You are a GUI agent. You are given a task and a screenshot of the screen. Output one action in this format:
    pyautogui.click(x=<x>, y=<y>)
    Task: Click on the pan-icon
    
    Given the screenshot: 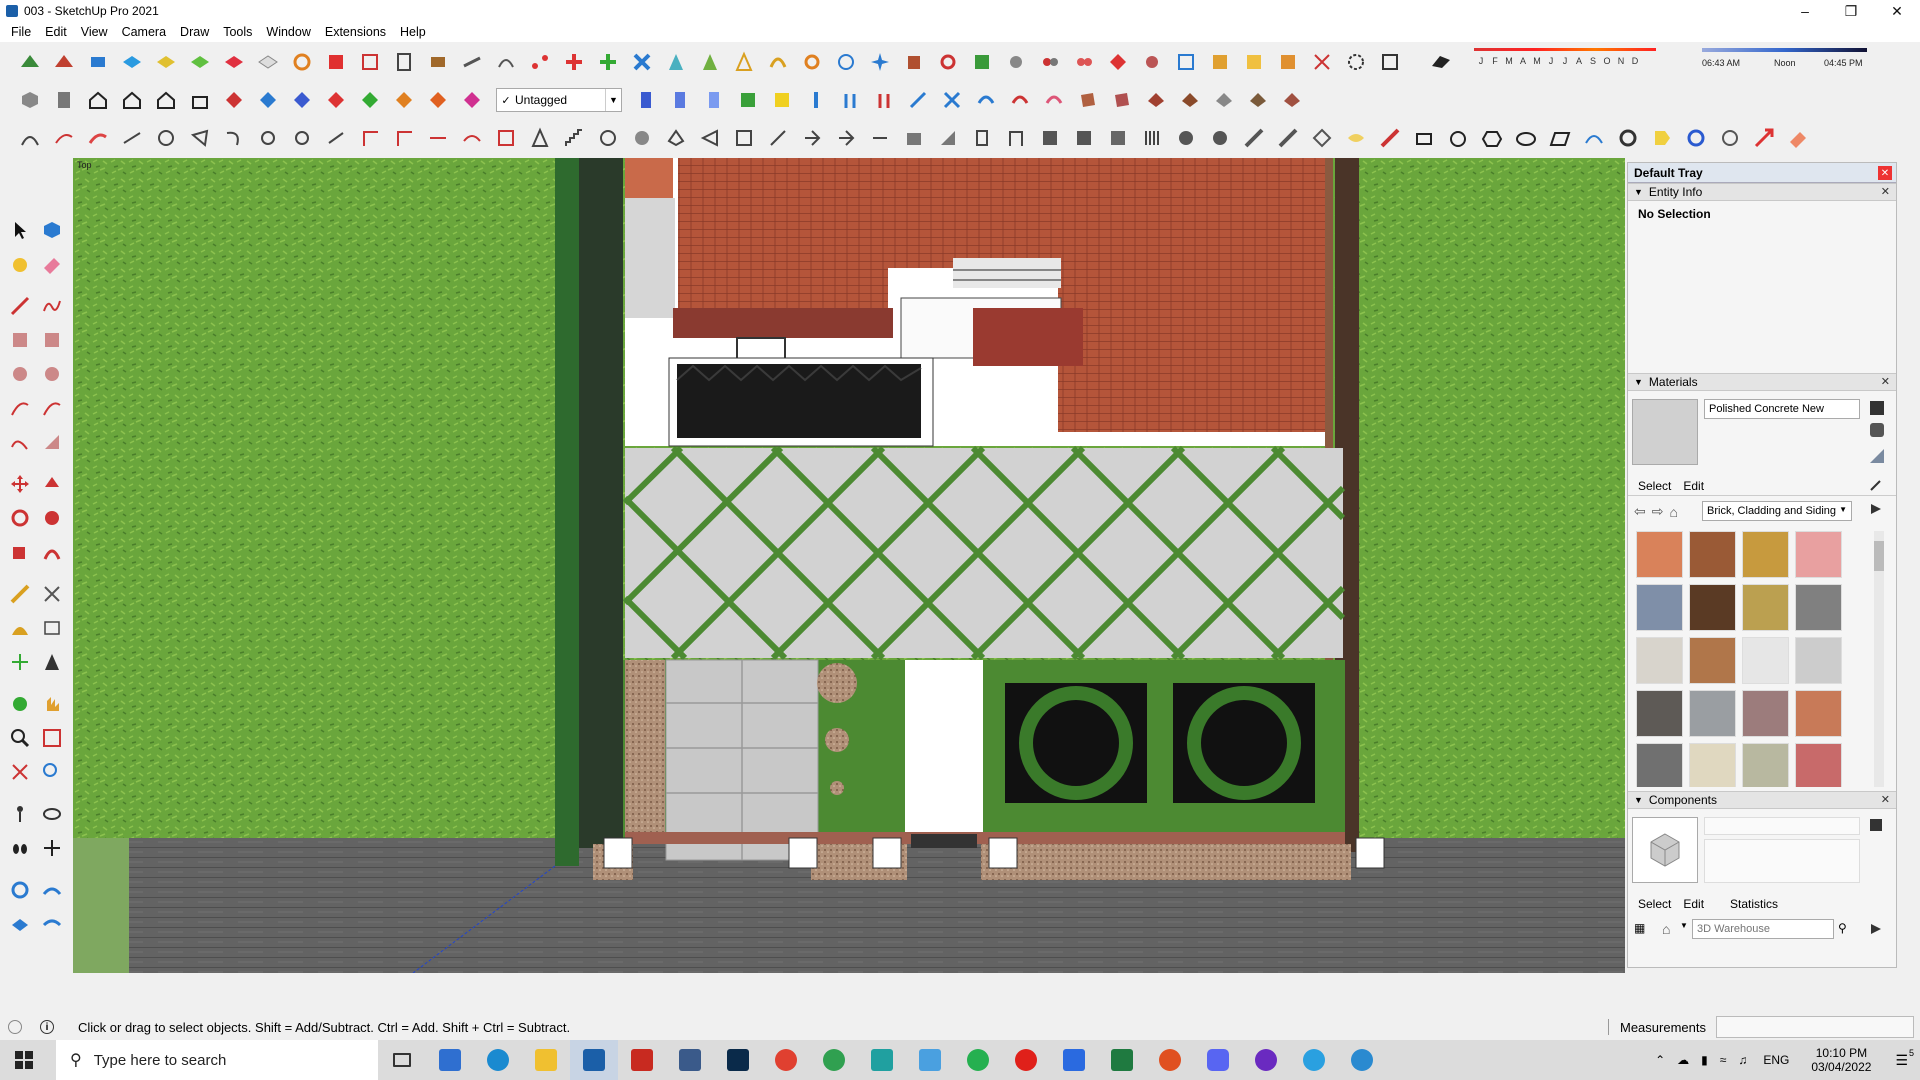 What is the action you would take?
    pyautogui.click(x=52, y=704)
    